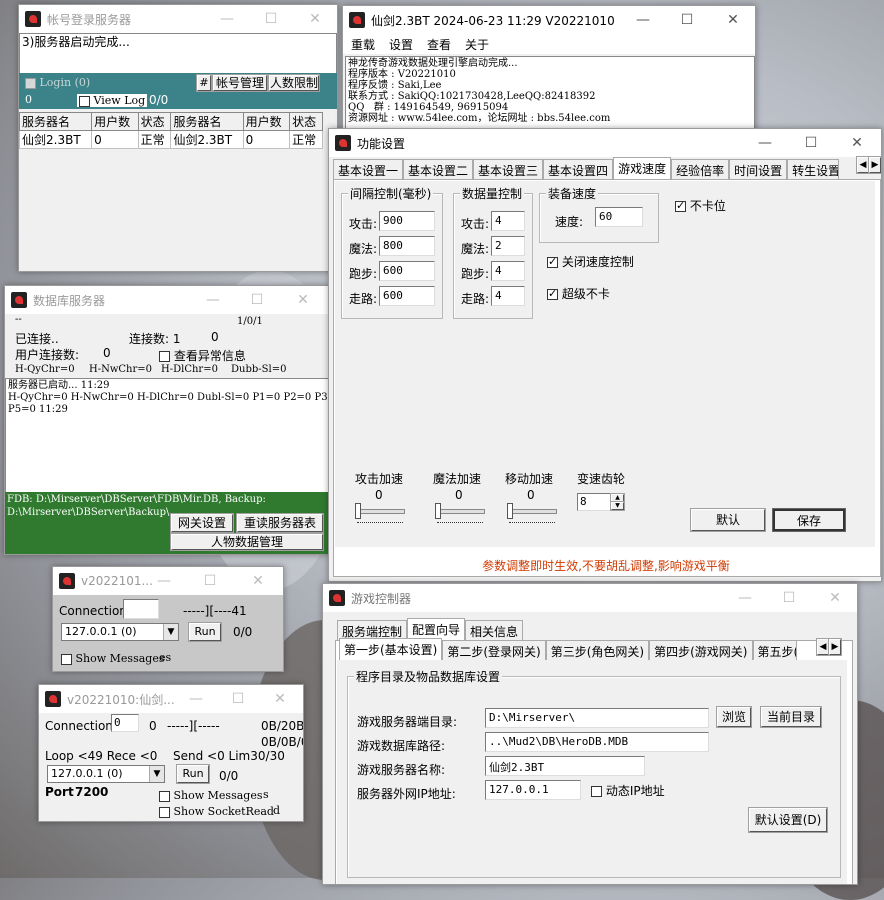 The width and height of the screenshot is (884, 900). What do you see at coordinates (30, 82) in the screenshot?
I see `login-check` at bounding box center [30, 82].